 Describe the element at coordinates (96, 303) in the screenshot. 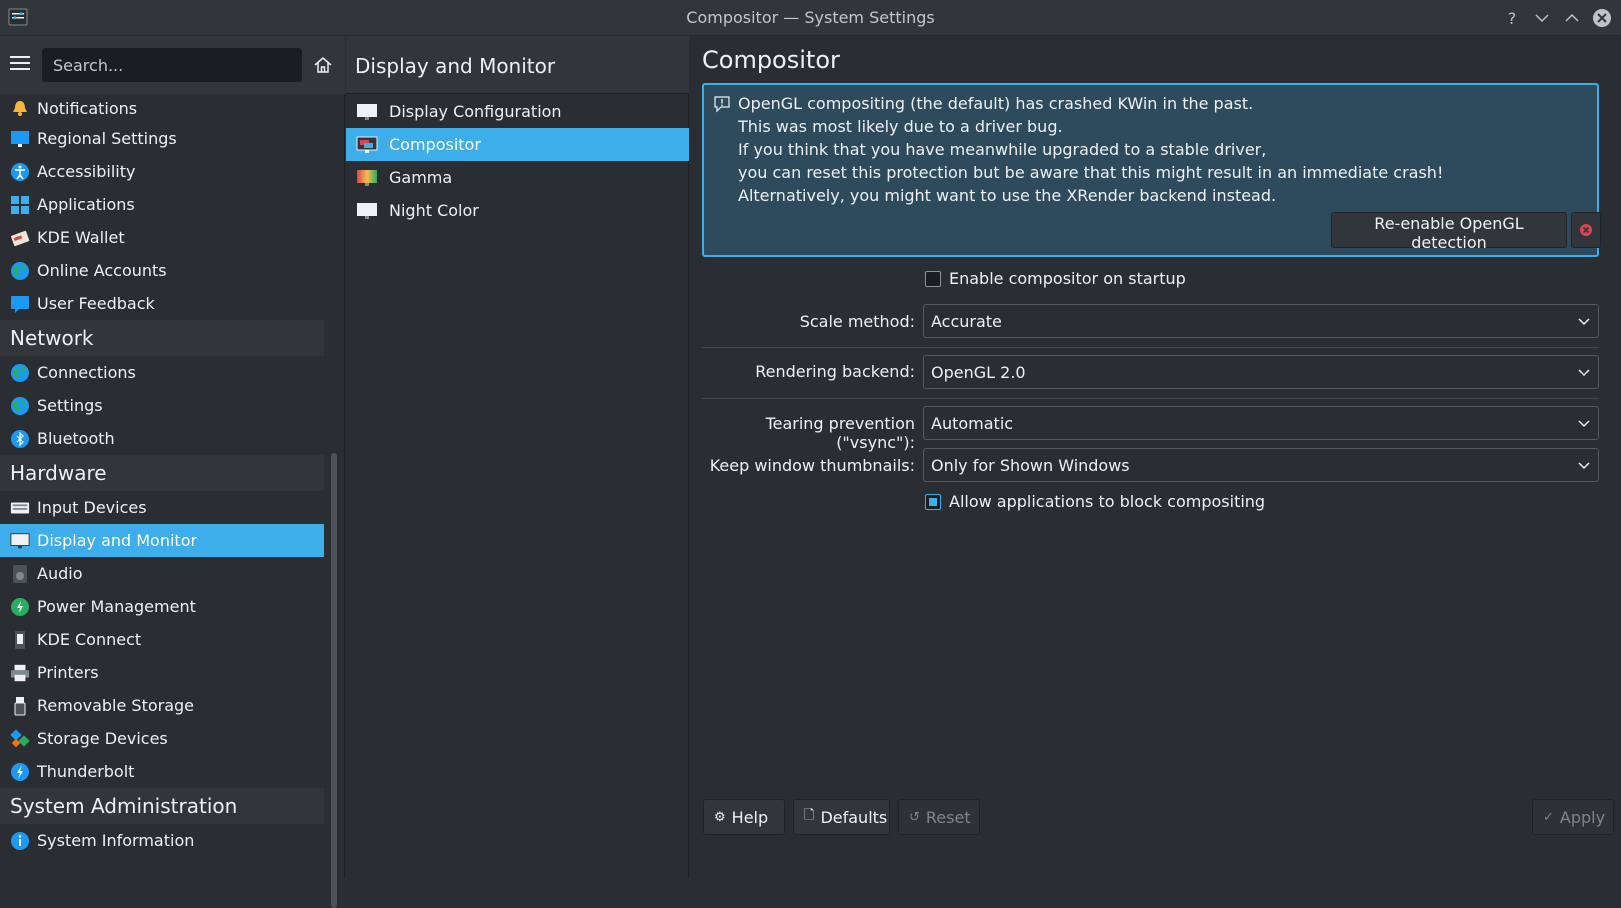

I see `sidebar-item-label: User Feedback` at that location.